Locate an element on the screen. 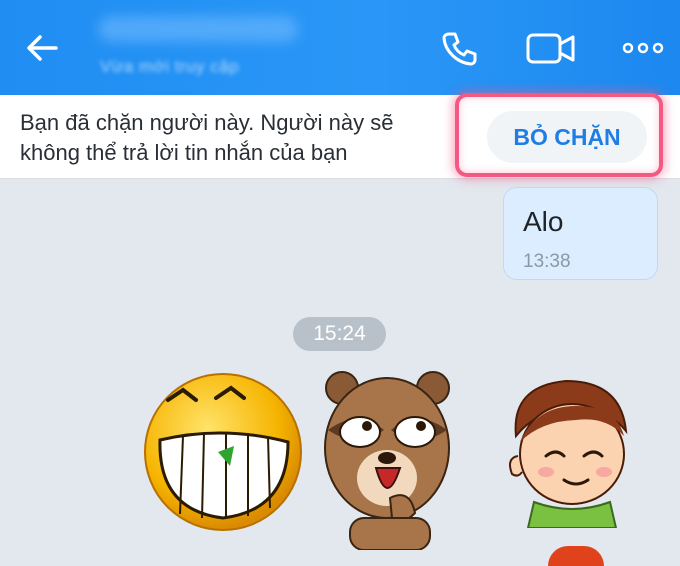  last-seen-status: Vừa mới truy cập is located at coordinates (170, 66).